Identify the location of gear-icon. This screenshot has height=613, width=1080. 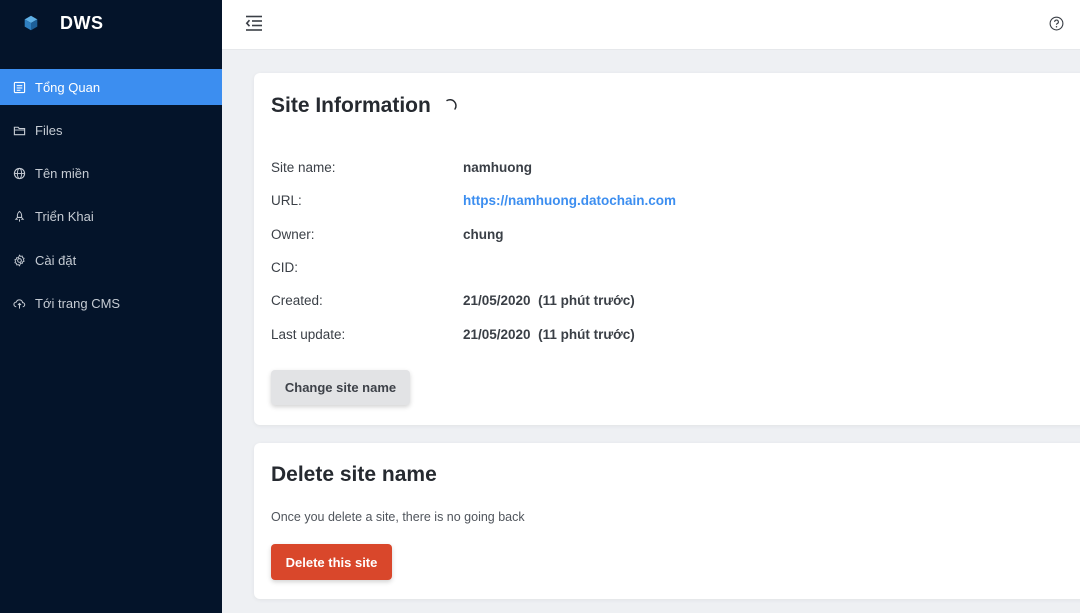
(19, 260).